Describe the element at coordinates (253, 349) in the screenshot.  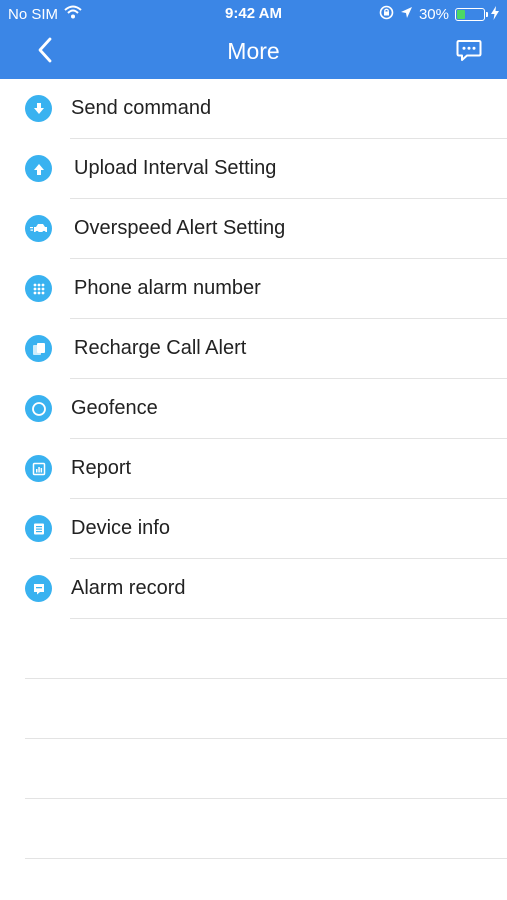
I see `menu-item-recharge-call-alert: Recharge Call Alert` at that location.